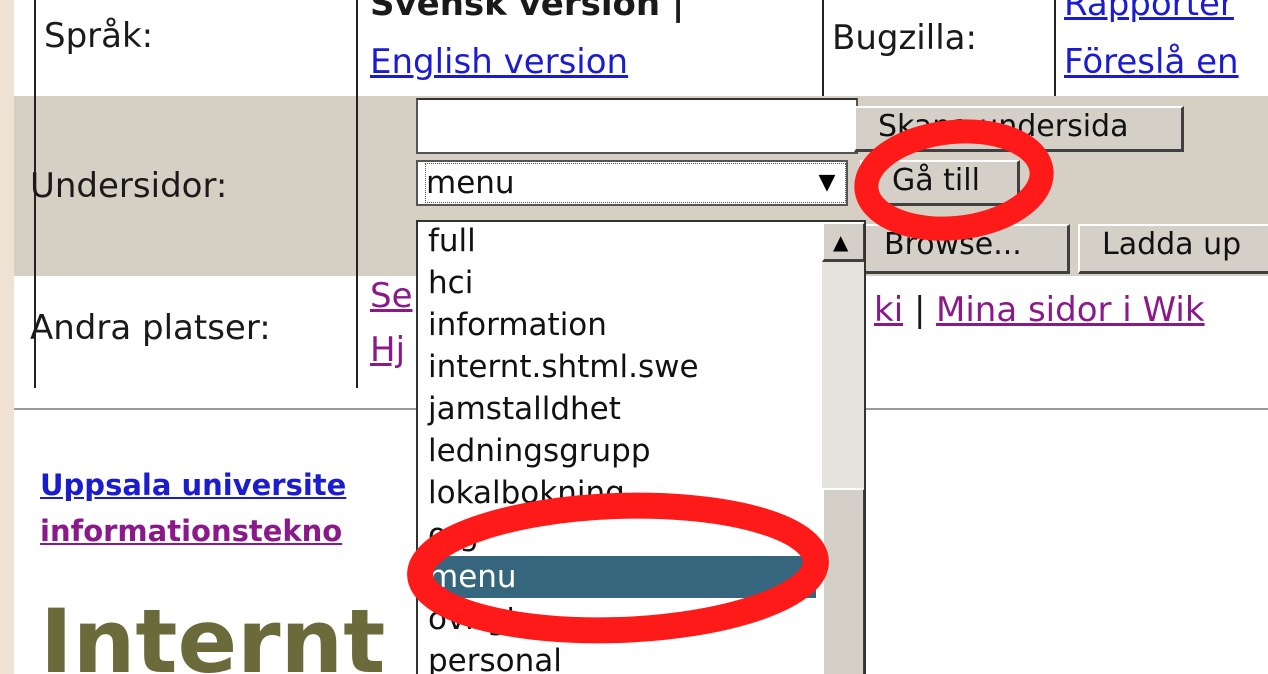  What do you see at coordinates (940, 183) in the screenshot?
I see `goto-button: Gå till` at bounding box center [940, 183].